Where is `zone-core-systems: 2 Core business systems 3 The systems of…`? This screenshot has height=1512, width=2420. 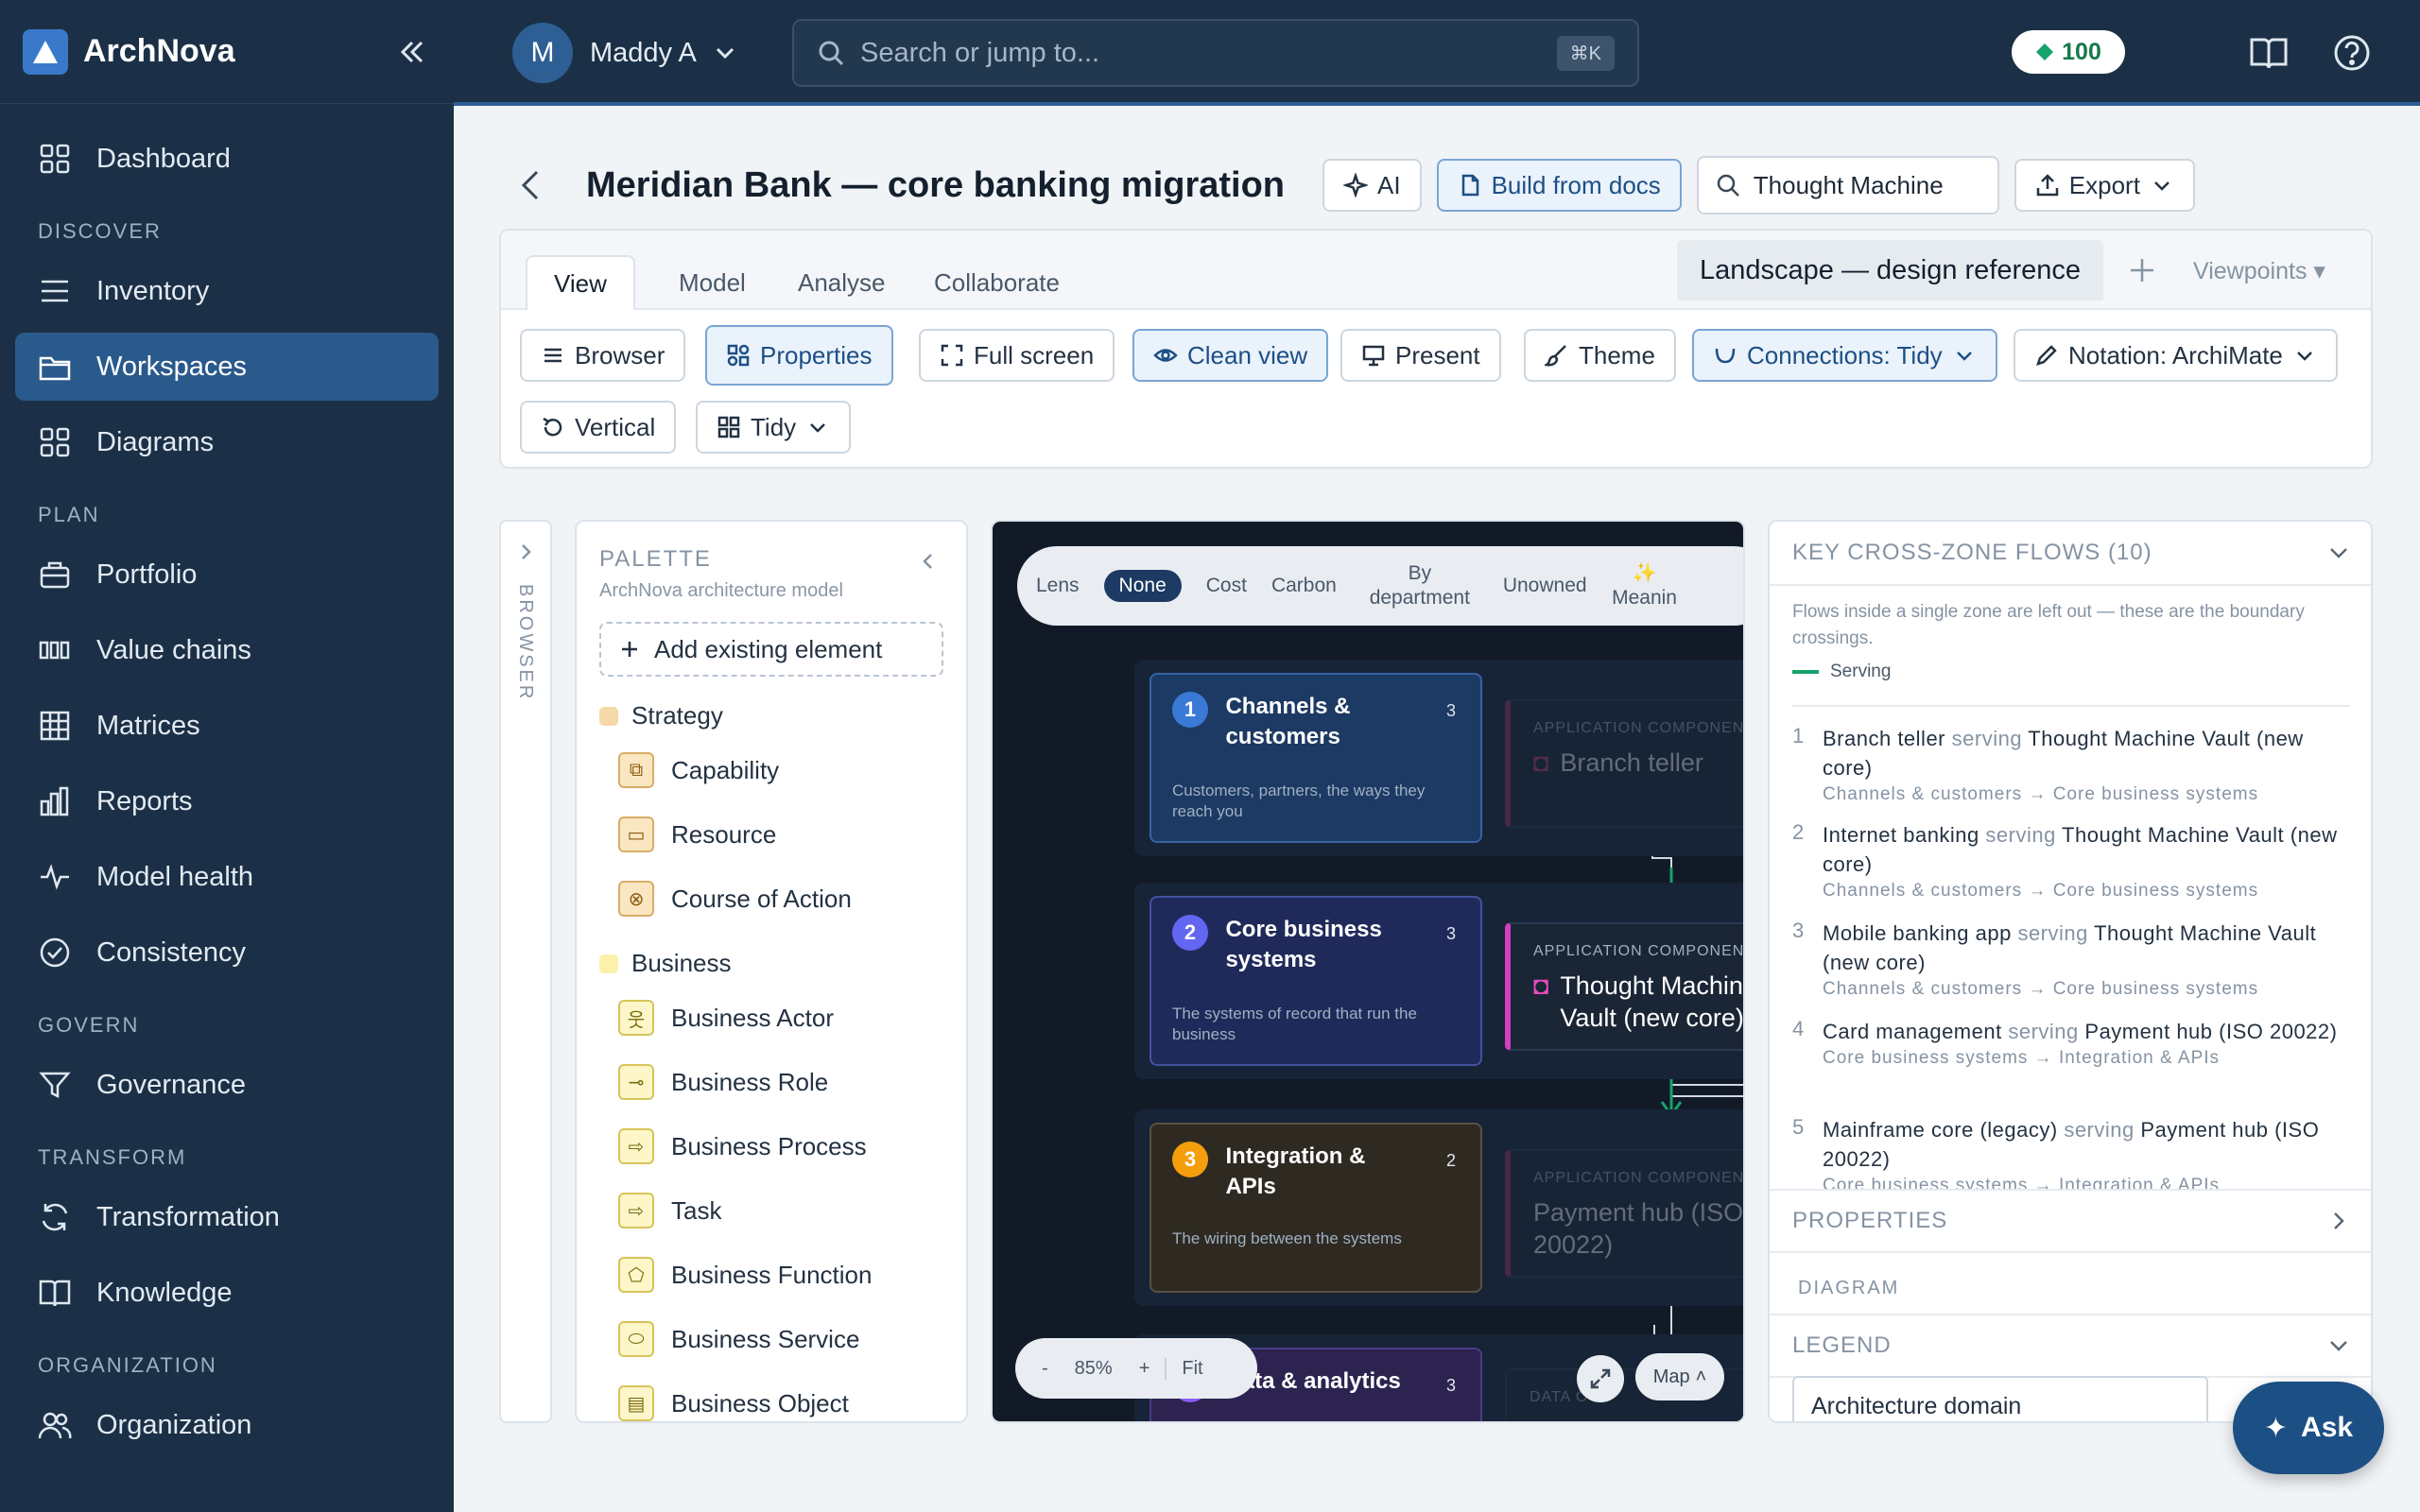
zone-core-systems: 2 Core business systems 3 The systems of… is located at coordinates (1438, 981).